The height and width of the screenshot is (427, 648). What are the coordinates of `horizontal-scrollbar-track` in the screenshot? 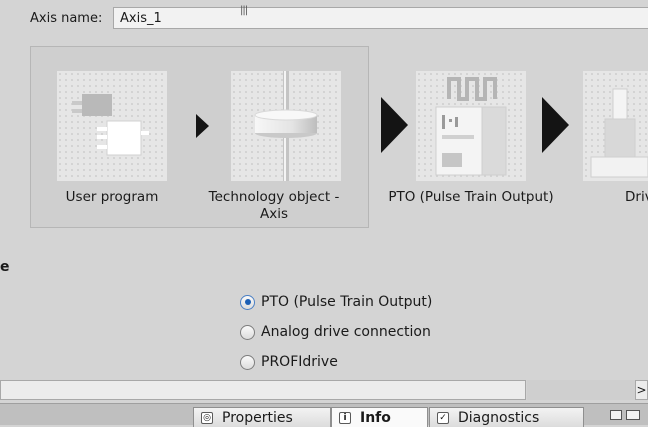 It's located at (581, 390).